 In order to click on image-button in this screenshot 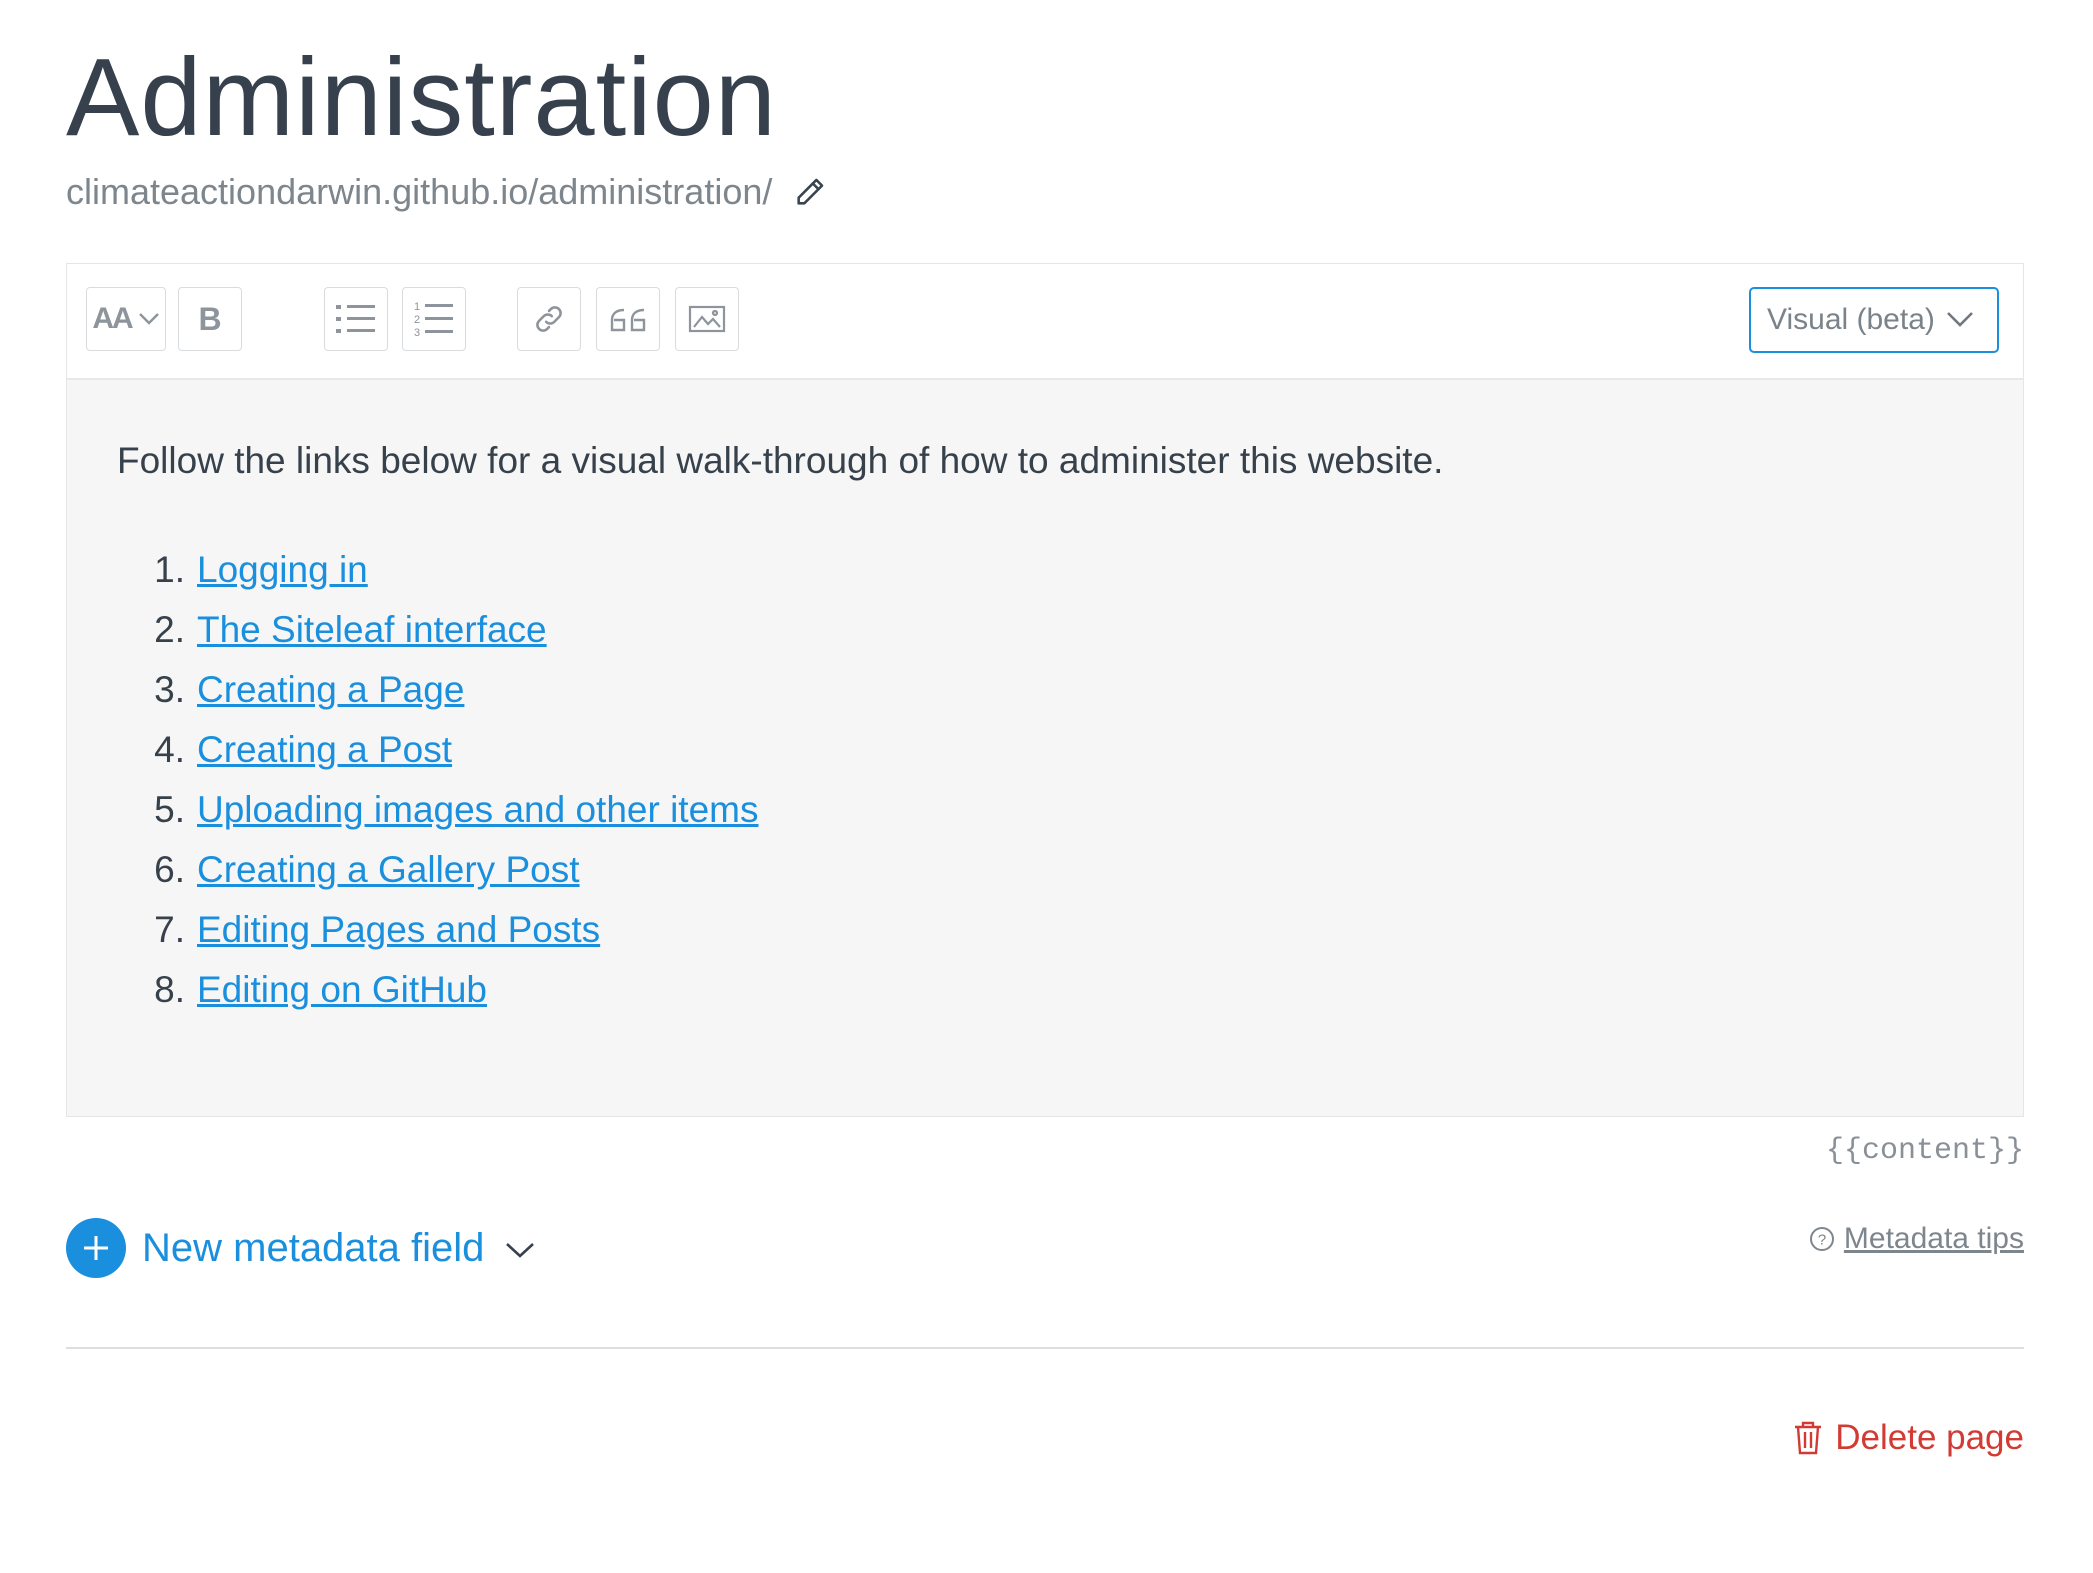, I will do `click(707, 319)`.